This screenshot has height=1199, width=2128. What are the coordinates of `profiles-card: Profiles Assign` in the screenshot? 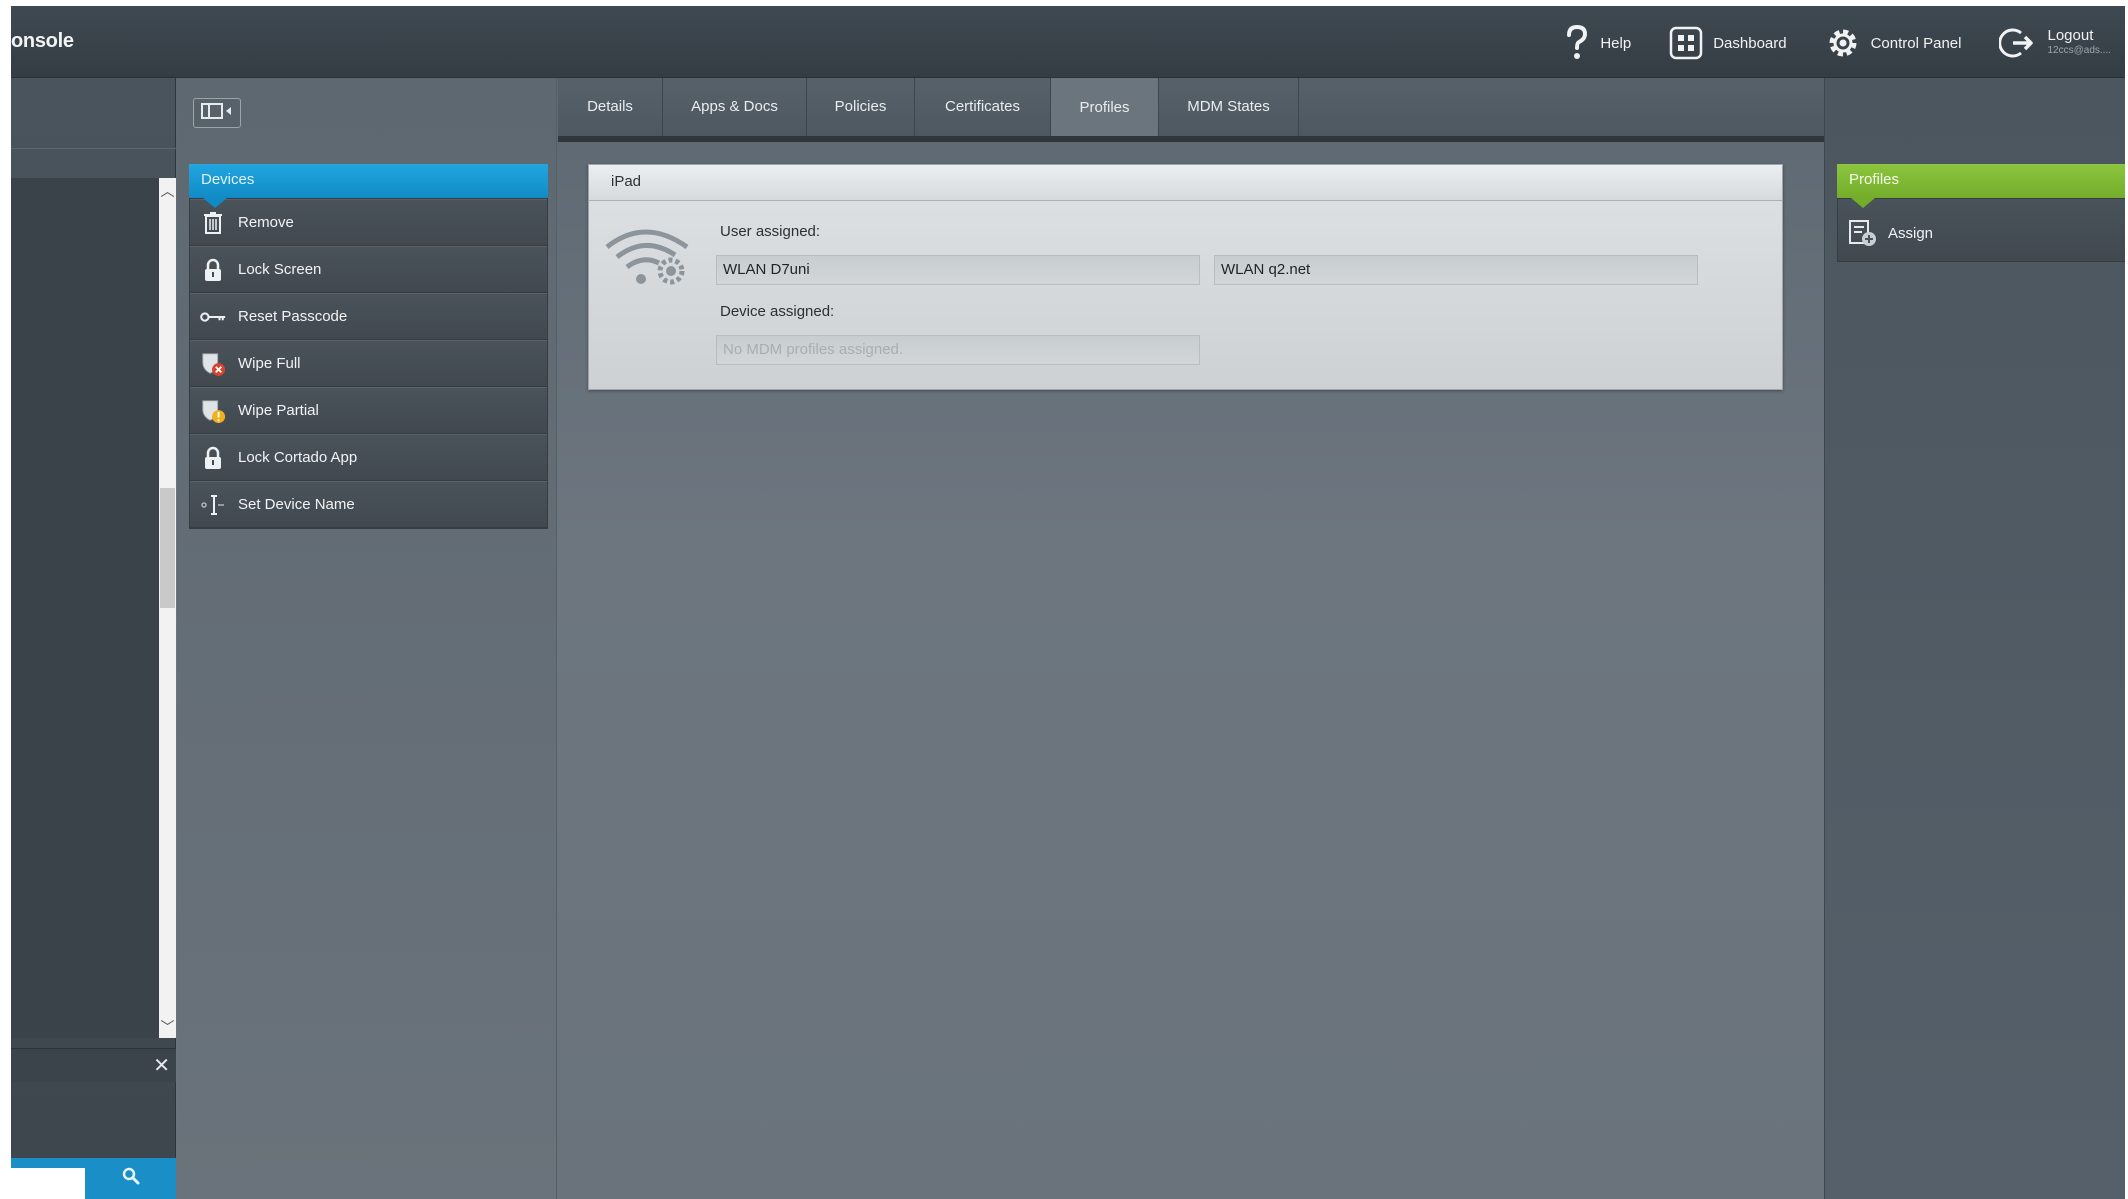 It's located at (1981, 213).